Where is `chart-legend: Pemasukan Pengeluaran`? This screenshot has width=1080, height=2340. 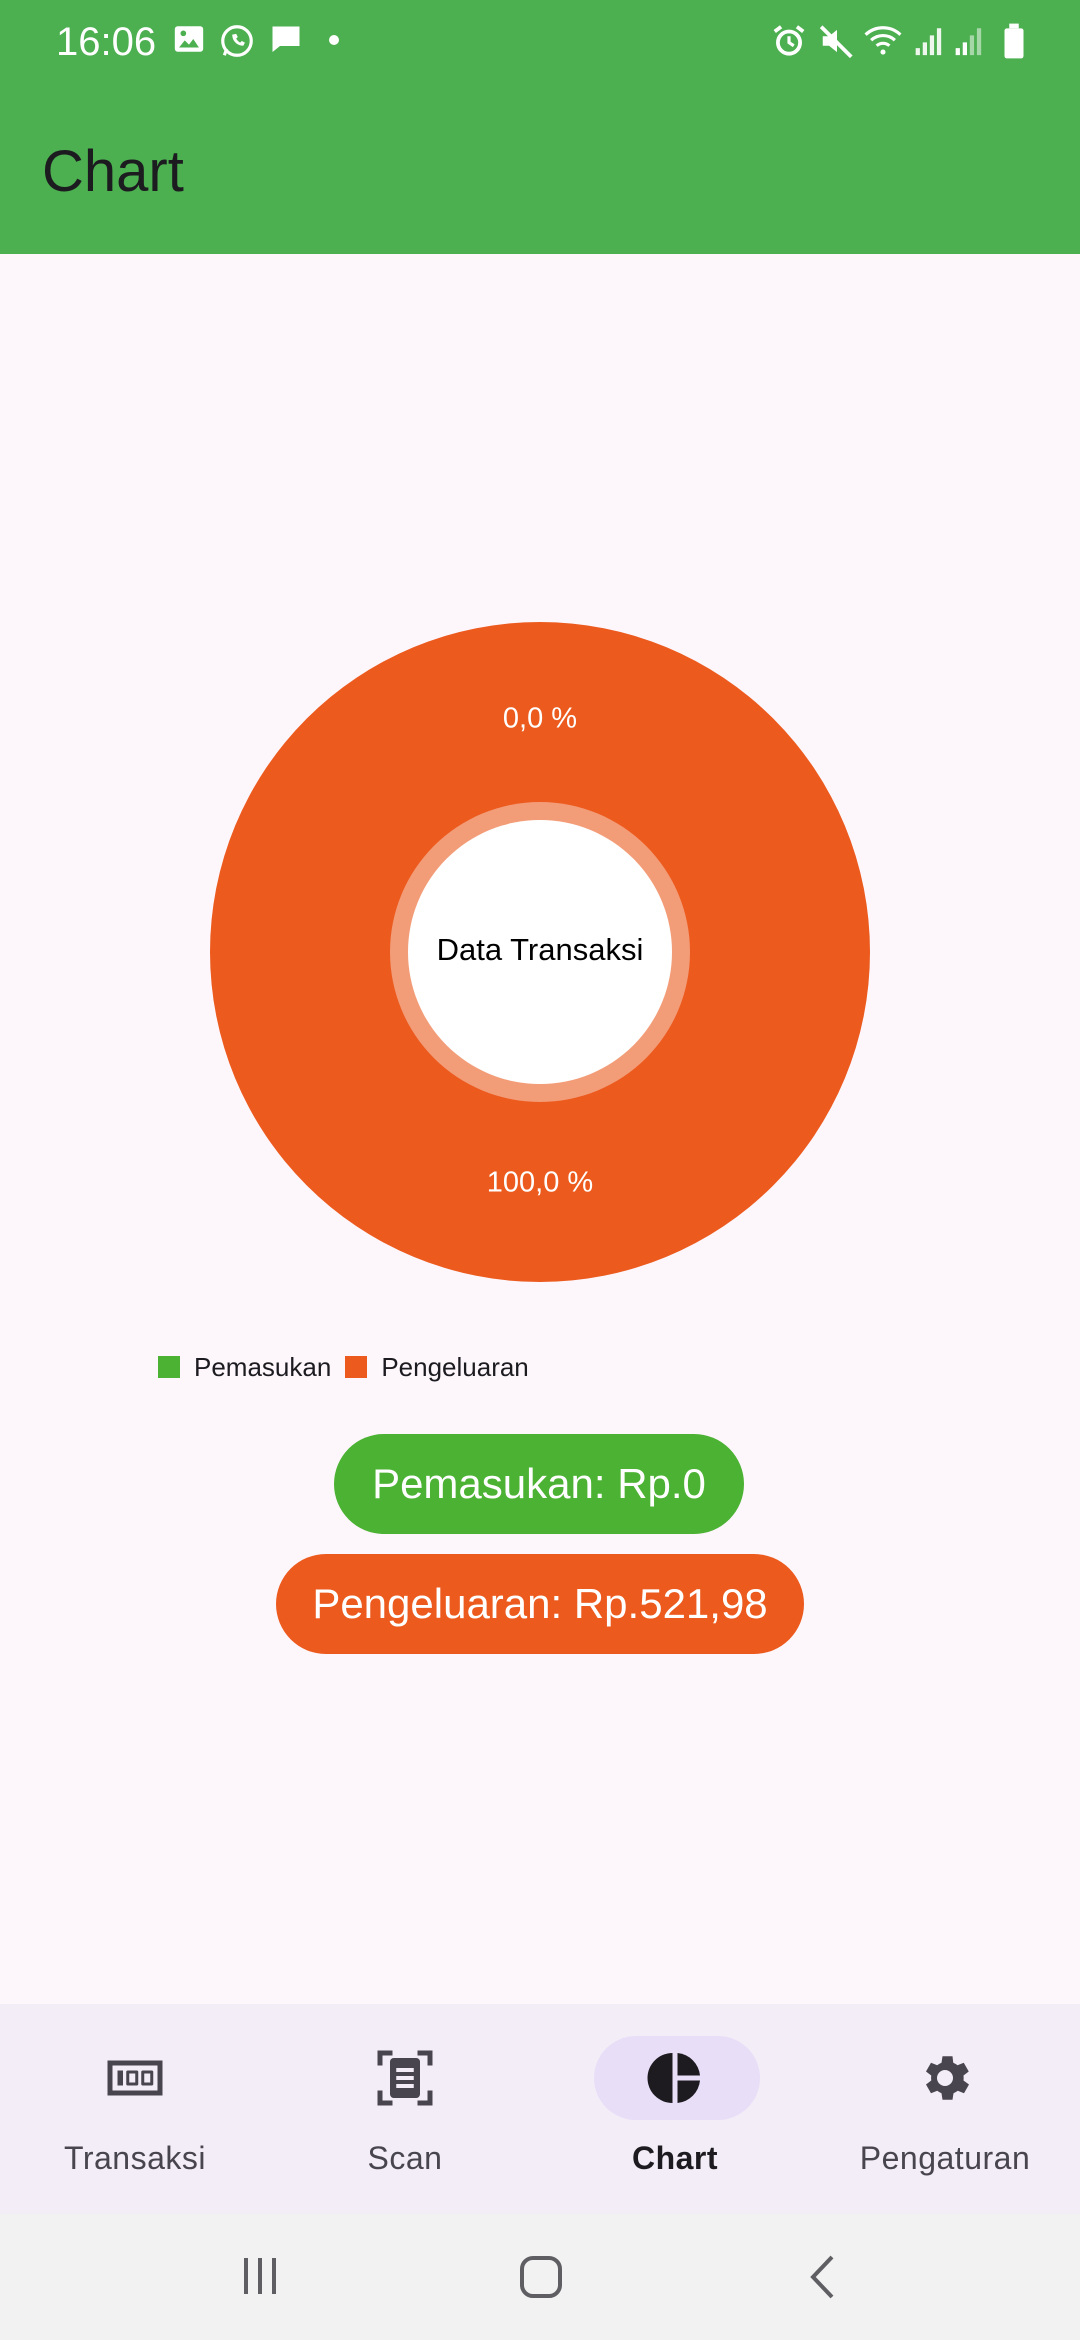
chart-legend: Pemasukan Pengeluaran is located at coordinates (350, 1367).